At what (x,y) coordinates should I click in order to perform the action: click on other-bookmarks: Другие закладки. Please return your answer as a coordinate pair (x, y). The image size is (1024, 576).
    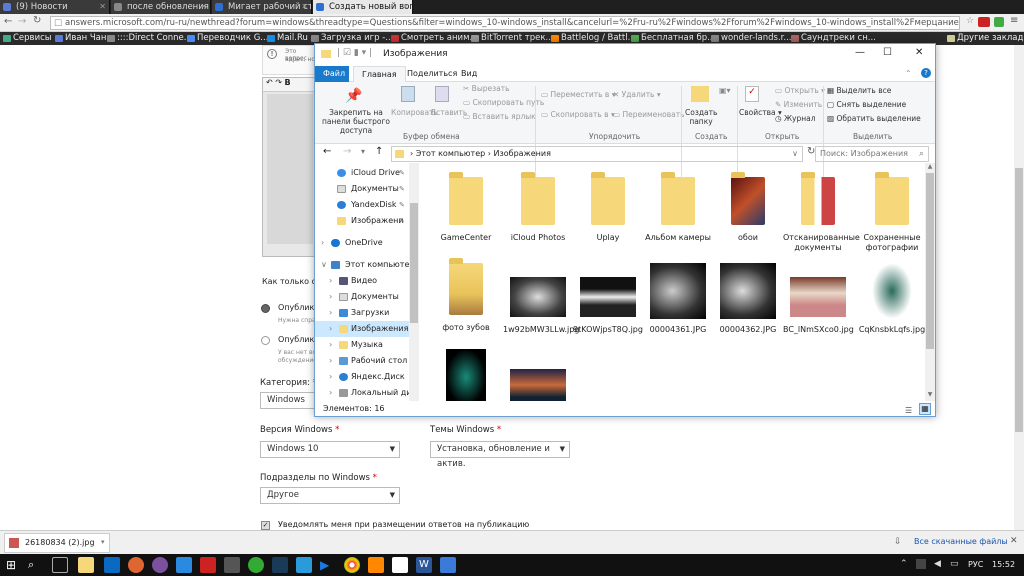
    Looking at the image, I should click on (985, 38).